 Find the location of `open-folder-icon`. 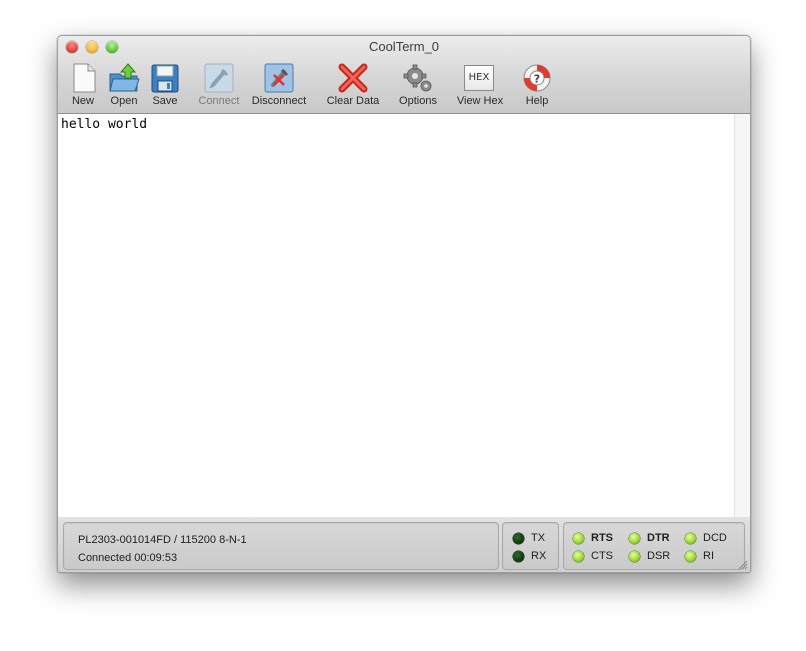

open-folder-icon is located at coordinates (124, 77).